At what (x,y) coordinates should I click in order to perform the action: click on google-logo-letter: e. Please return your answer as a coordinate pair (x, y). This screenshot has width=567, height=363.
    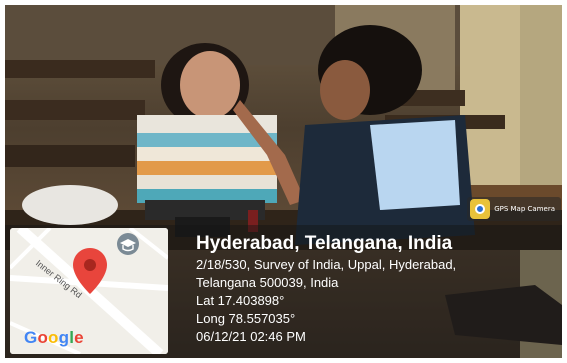
    Looking at the image, I should click on (79, 337).